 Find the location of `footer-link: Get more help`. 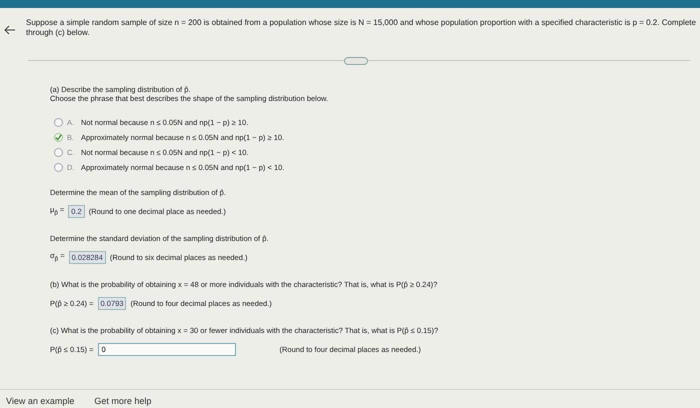

footer-link: Get more help is located at coordinates (123, 401).